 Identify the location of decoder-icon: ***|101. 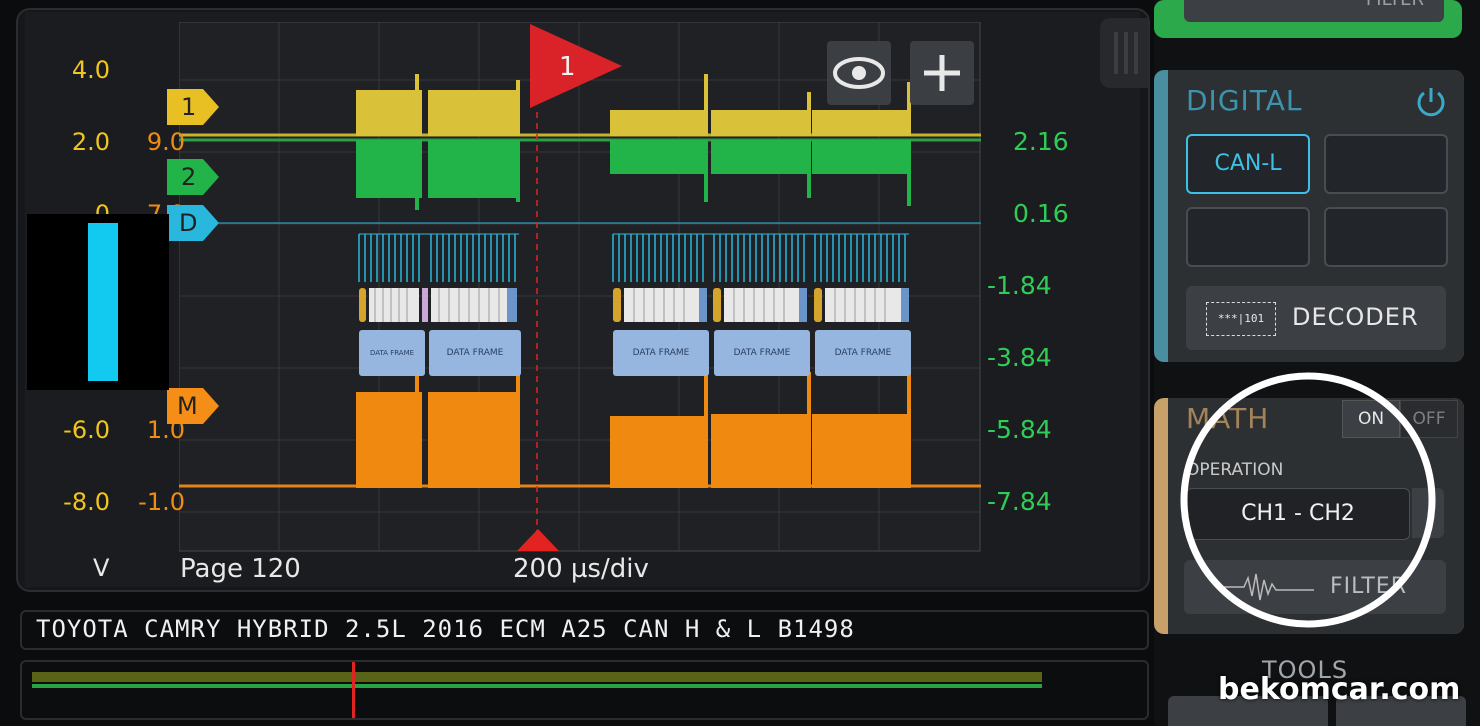
(1241, 319).